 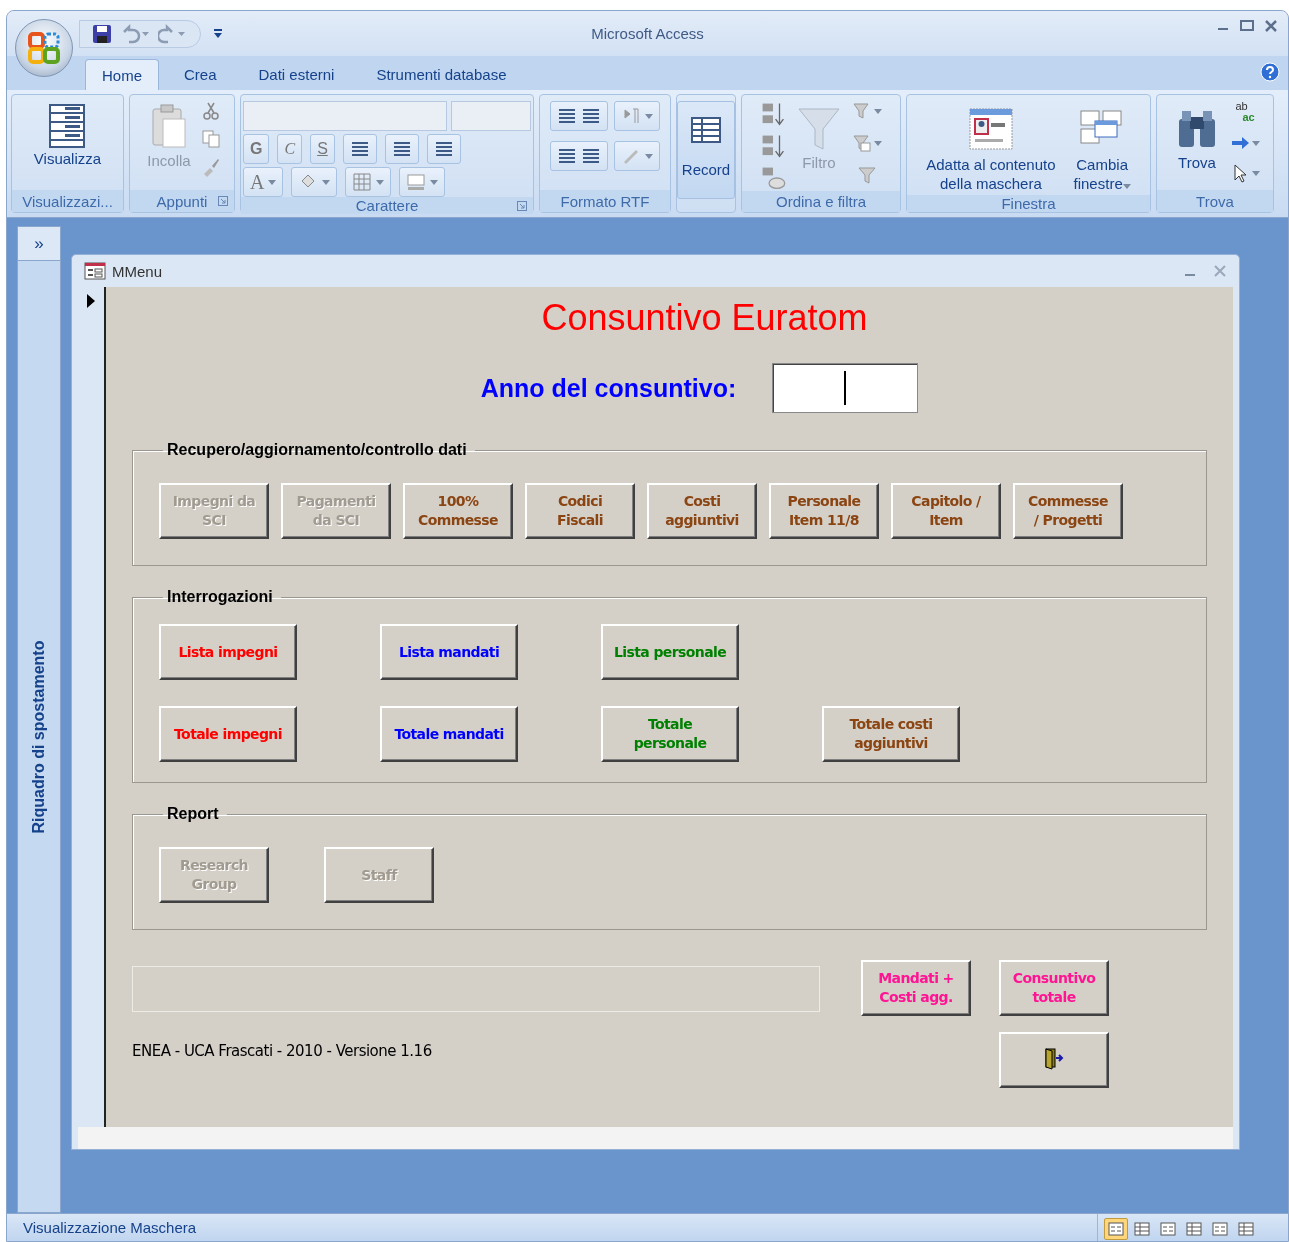 I want to click on exit-door-icon, so click(x=1054, y=1057).